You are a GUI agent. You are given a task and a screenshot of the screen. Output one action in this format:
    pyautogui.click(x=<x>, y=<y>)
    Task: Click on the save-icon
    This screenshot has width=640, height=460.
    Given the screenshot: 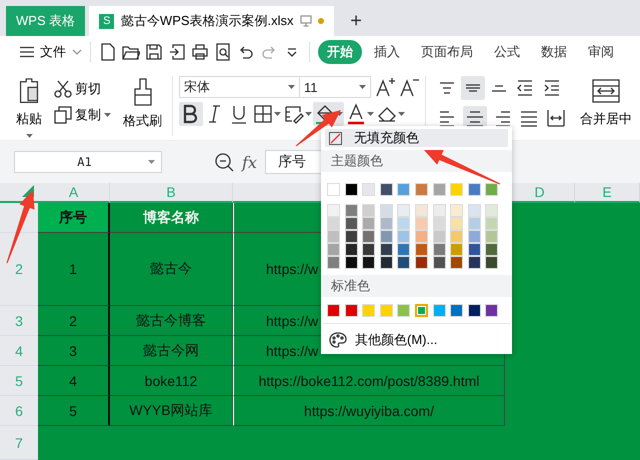 What is the action you would take?
    pyautogui.click(x=154, y=52)
    